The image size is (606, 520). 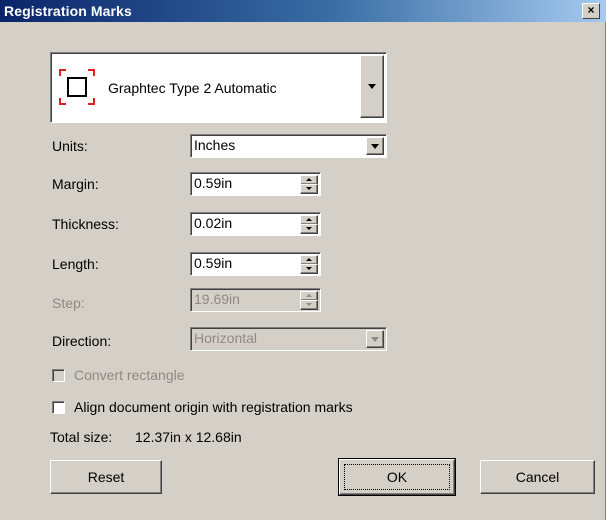 What do you see at coordinates (217, 299) in the screenshot?
I see `step-value: 19.69in` at bounding box center [217, 299].